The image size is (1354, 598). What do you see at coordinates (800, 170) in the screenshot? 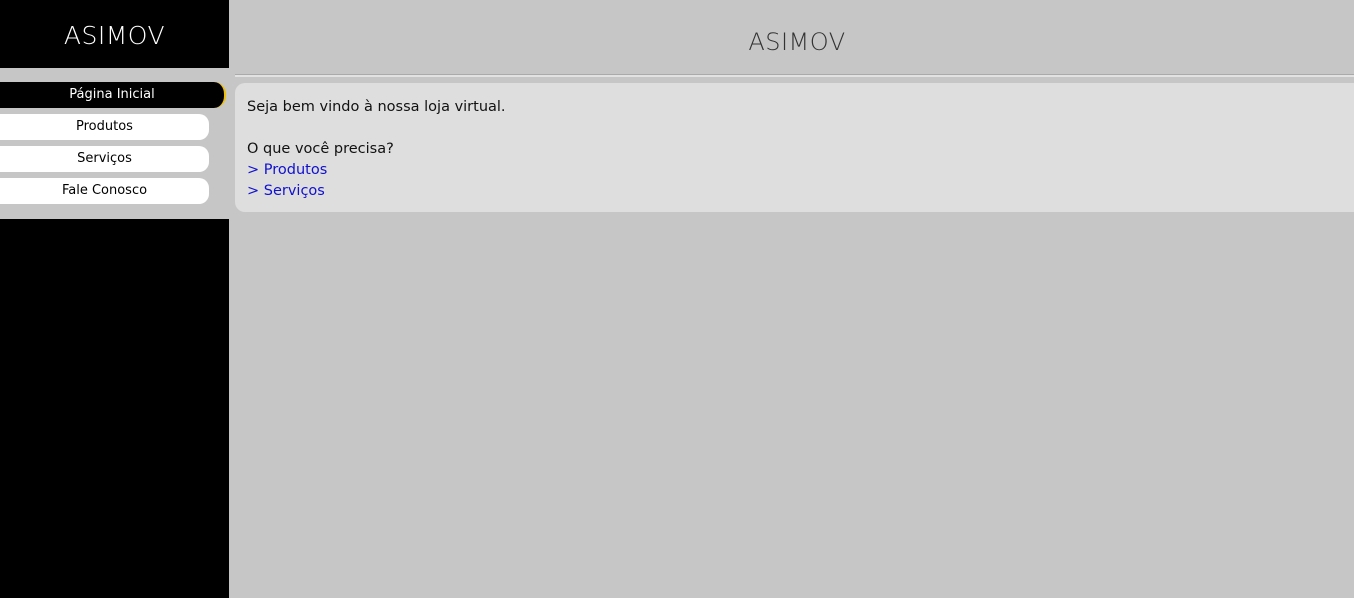
I see `link-produtos: > Produtos` at bounding box center [800, 170].